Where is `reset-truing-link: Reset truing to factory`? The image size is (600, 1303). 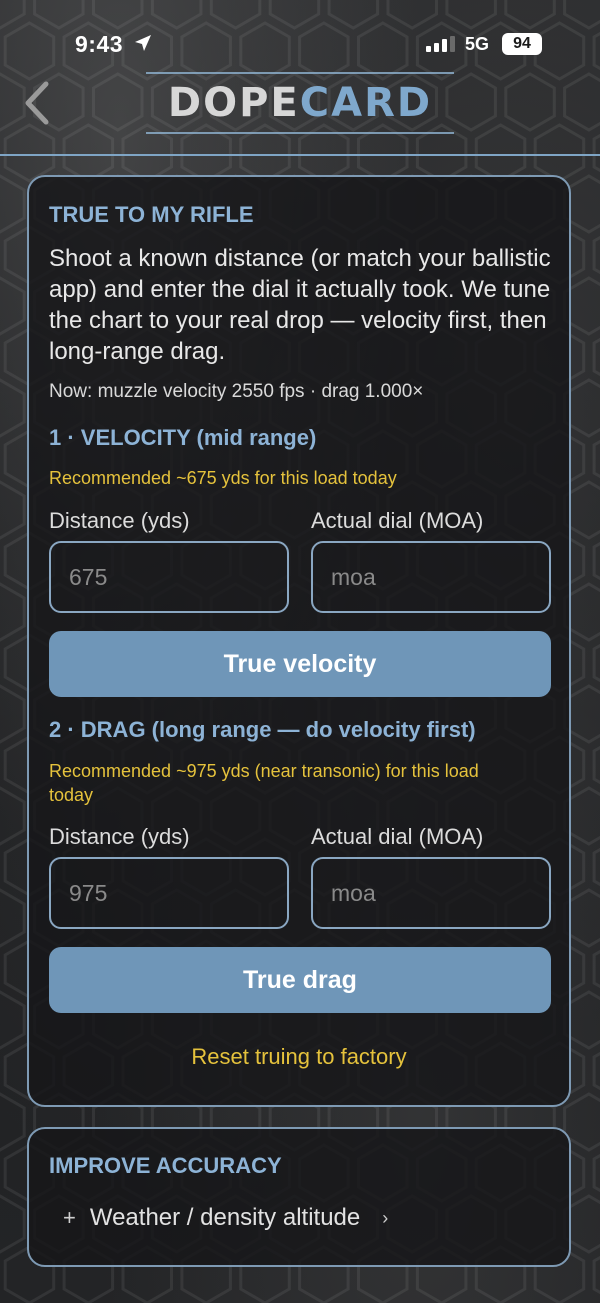
reset-truing-link: Reset truing to factory is located at coordinates (299, 1057).